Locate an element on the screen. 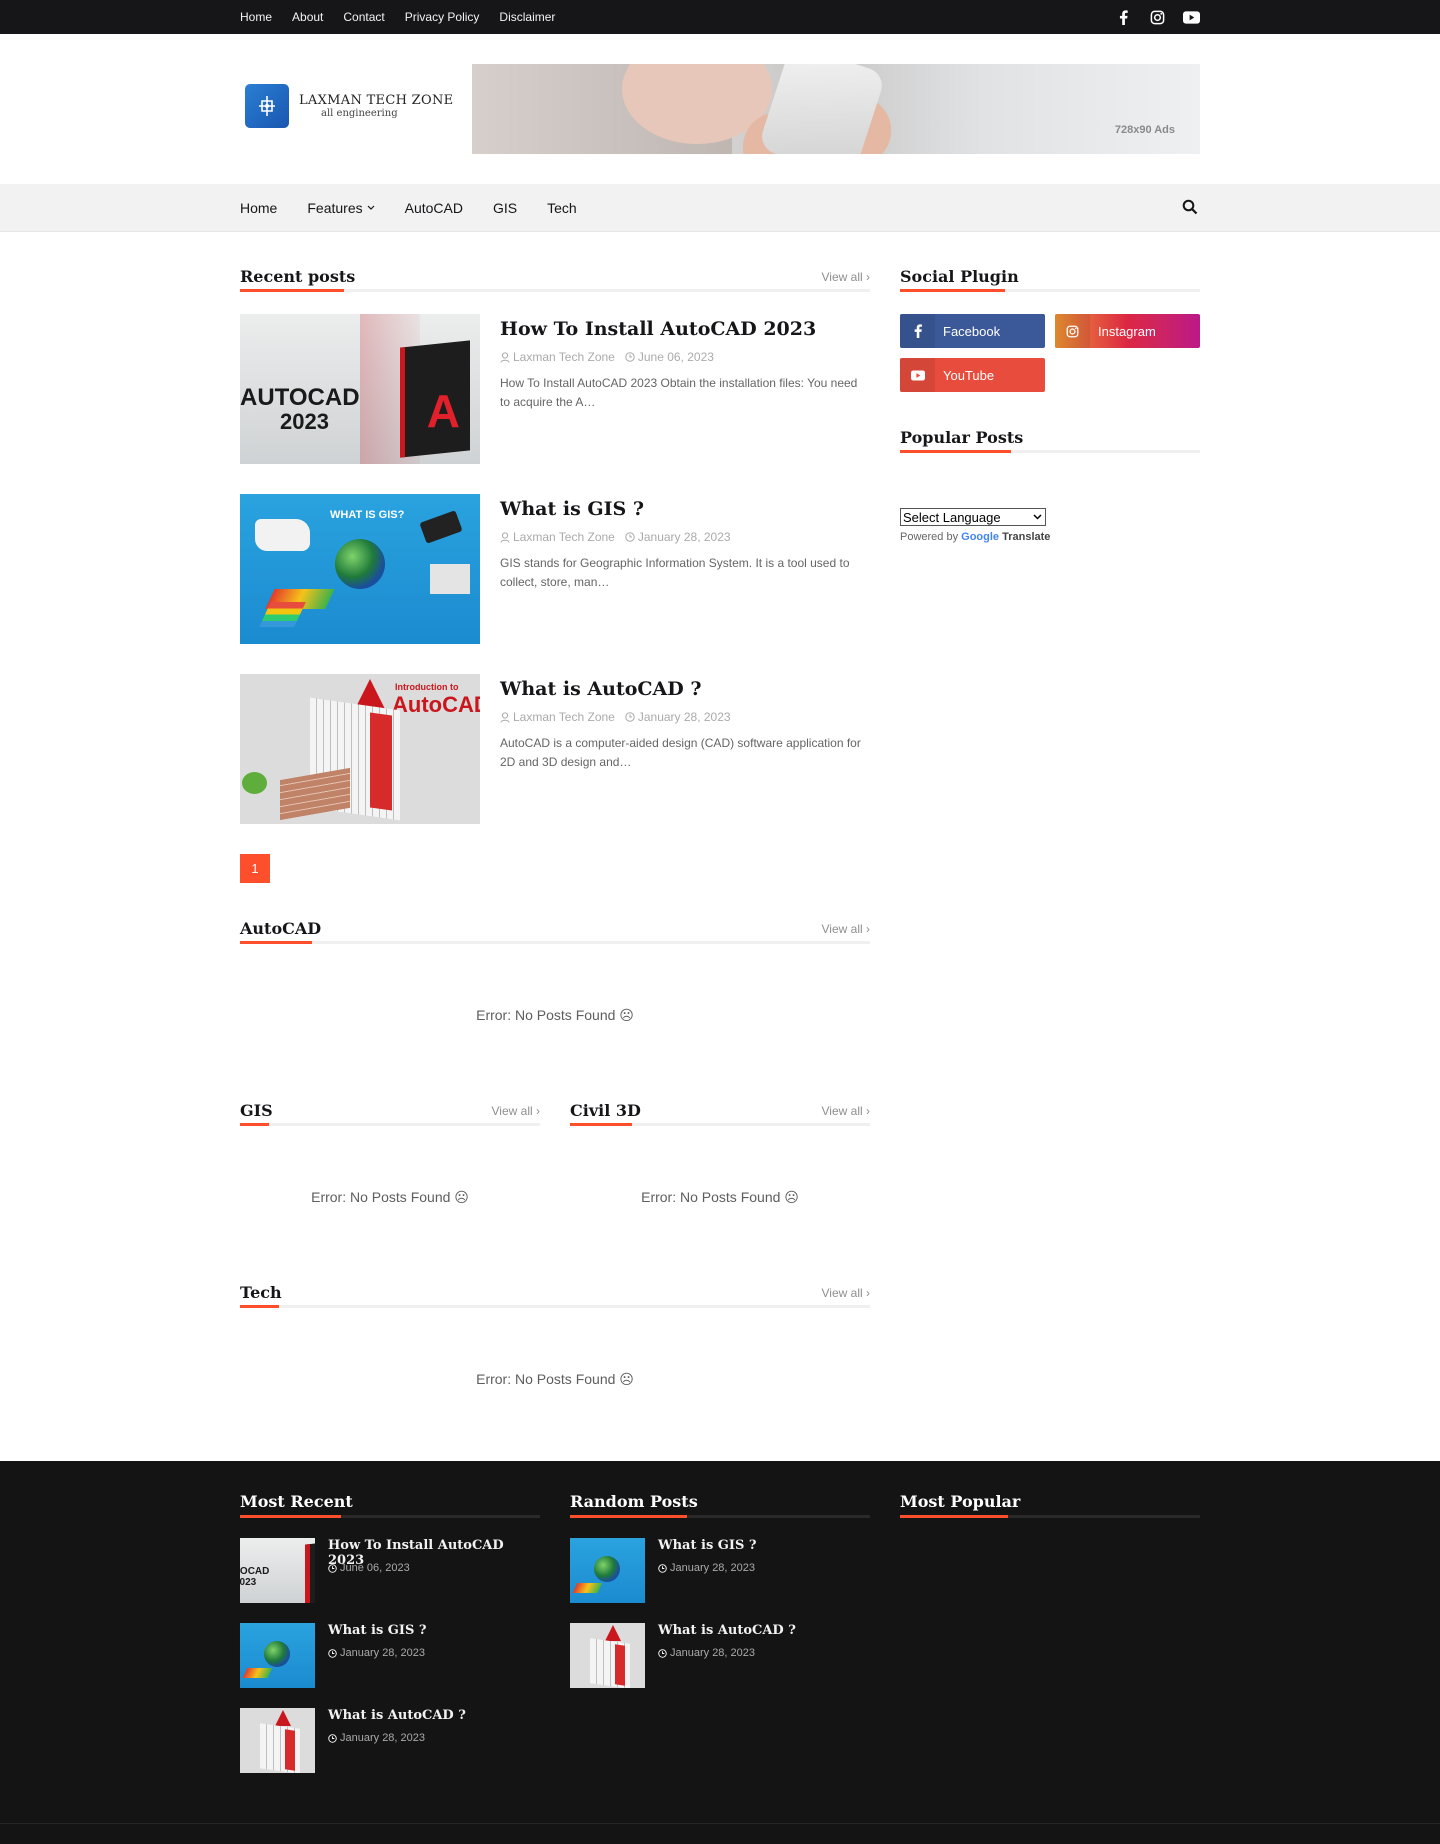  youtube-button: YouTube is located at coordinates (972, 375).